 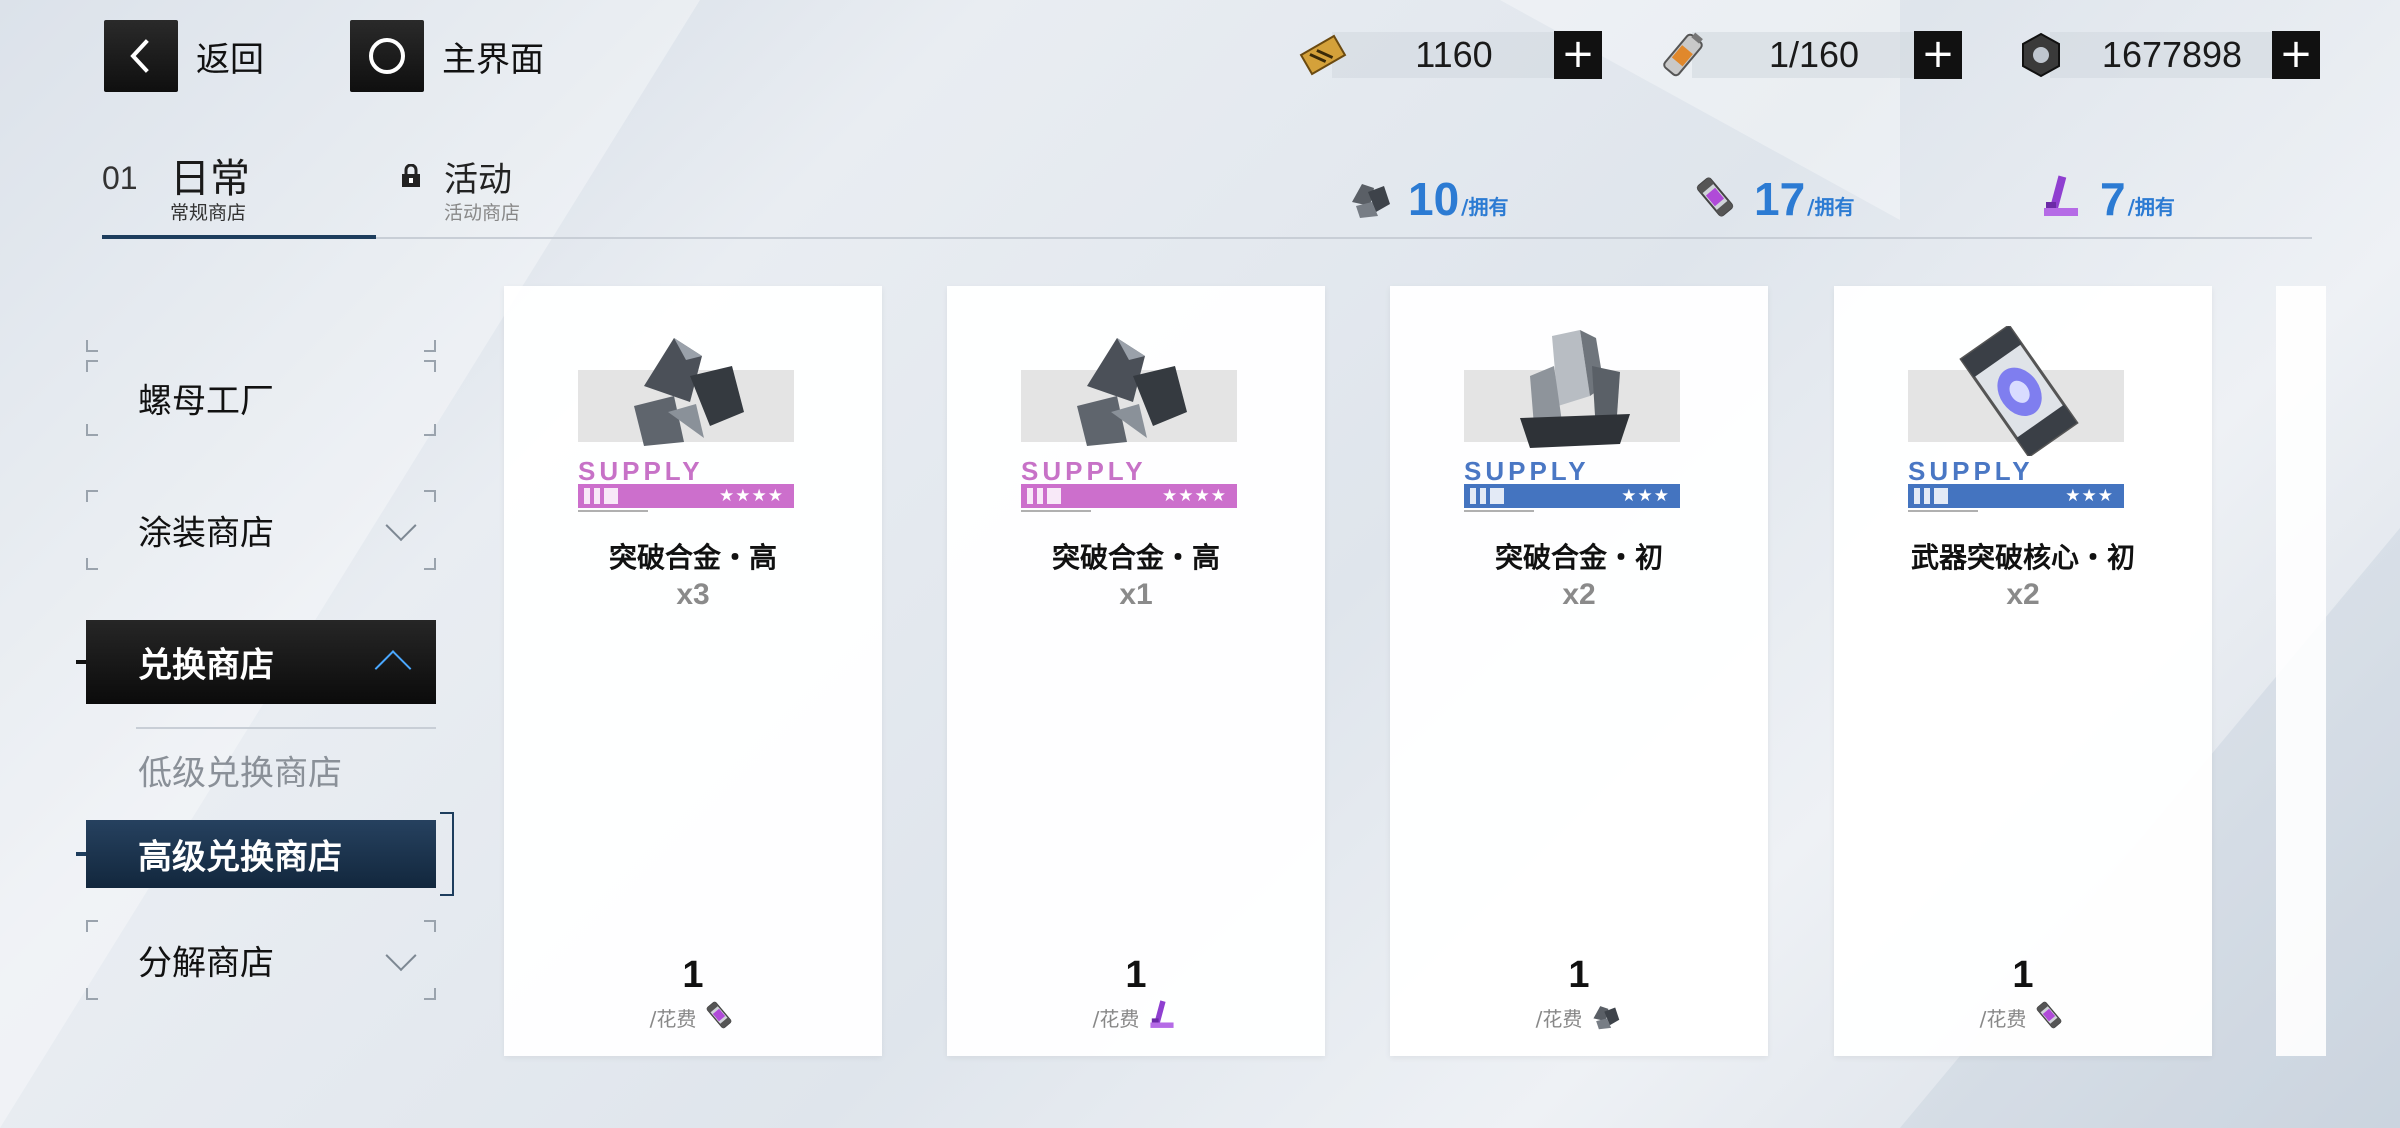 What do you see at coordinates (206, 401) in the screenshot?
I see `sidebar-item-label: 螺母工厂` at bounding box center [206, 401].